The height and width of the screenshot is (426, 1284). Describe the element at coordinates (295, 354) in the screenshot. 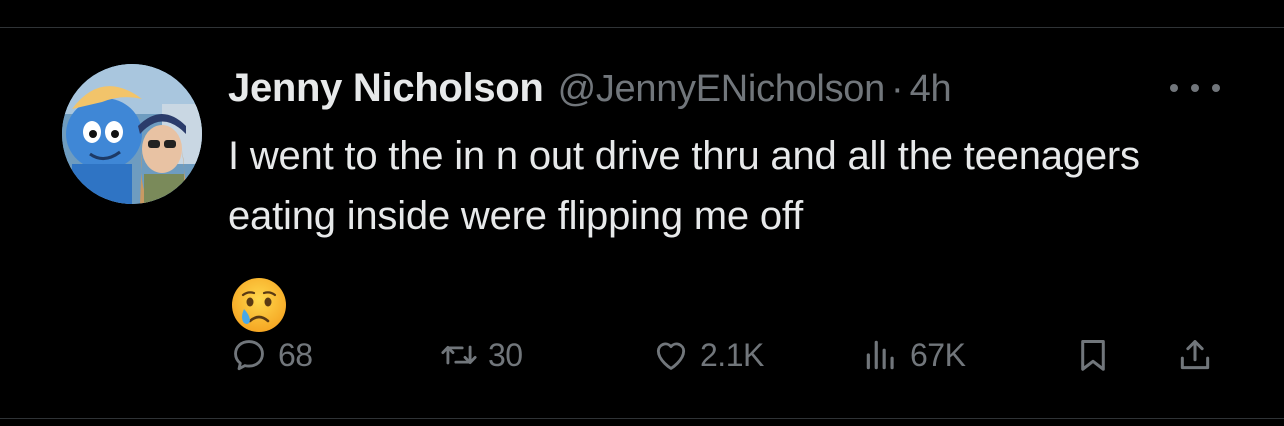

I see `reply-count: 68` at that location.